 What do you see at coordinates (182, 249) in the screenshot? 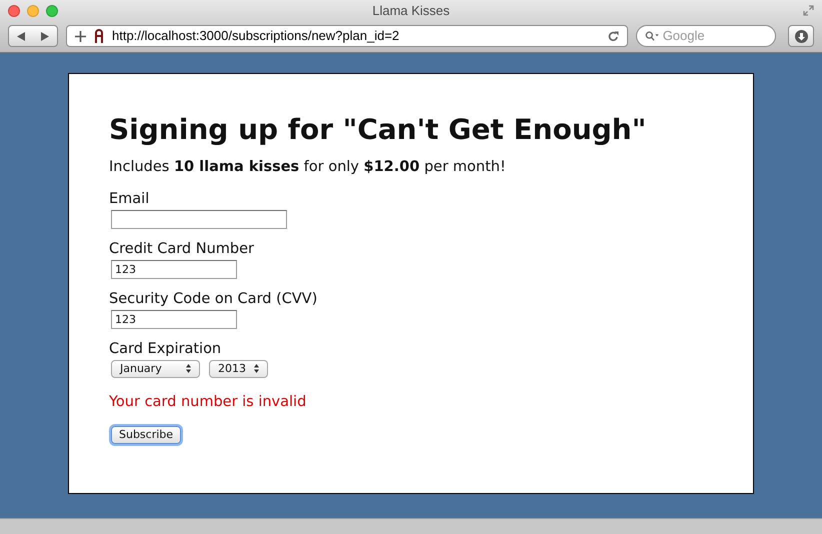
I see `field-label: Credit Card Number` at bounding box center [182, 249].